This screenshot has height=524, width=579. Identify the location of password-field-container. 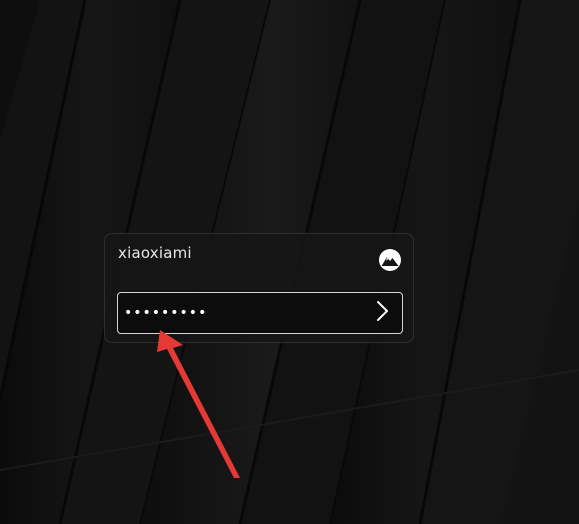
(260, 313).